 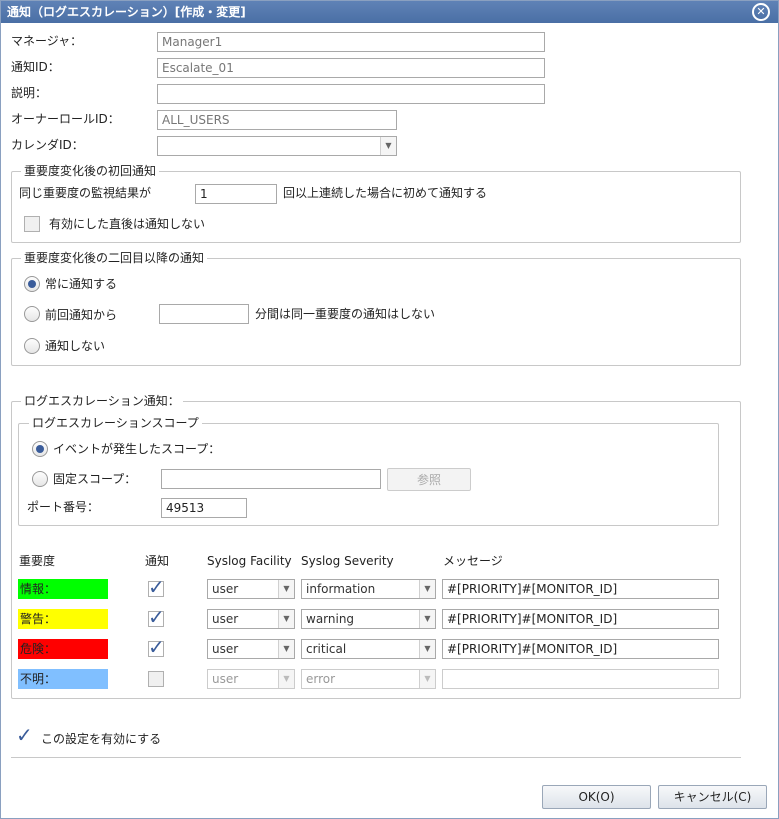 I want to click on severity-info: 情報：, so click(x=63, y=589).